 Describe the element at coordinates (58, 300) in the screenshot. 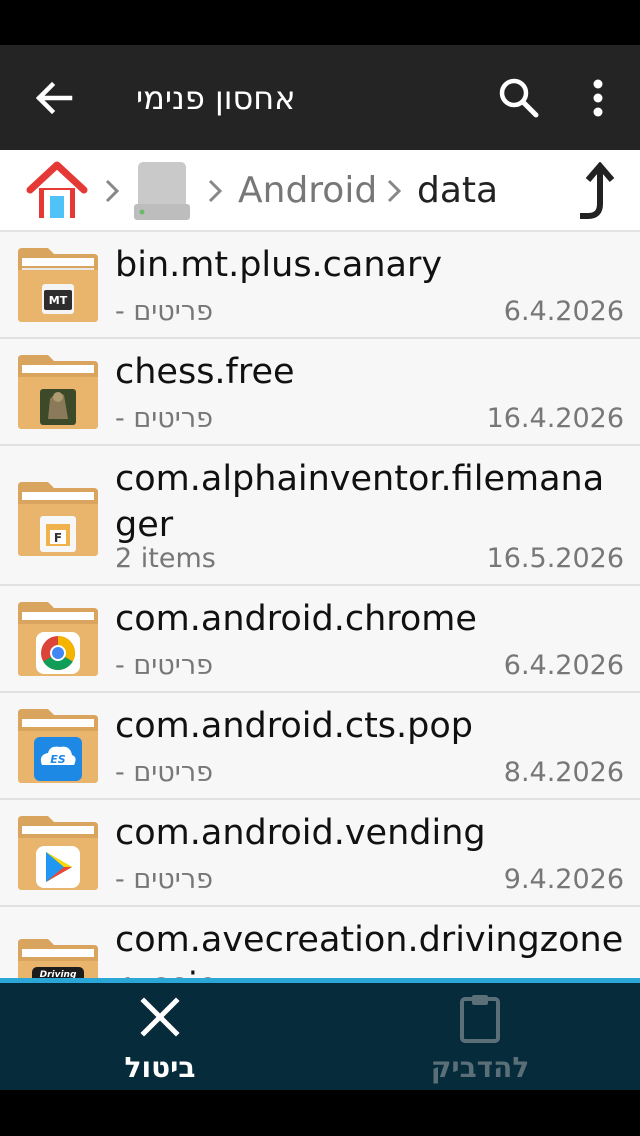

I see `svg-text: MT` at that location.